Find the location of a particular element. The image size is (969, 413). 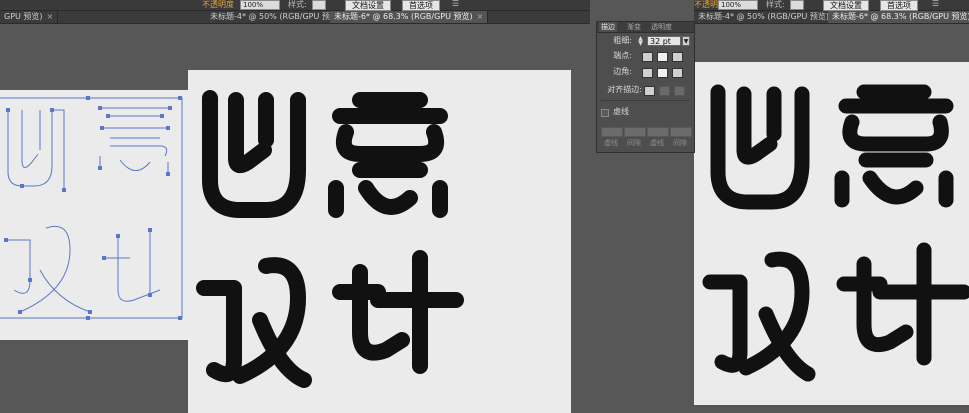

gap-label-1: 间隙 is located at coordinates (634, 143).